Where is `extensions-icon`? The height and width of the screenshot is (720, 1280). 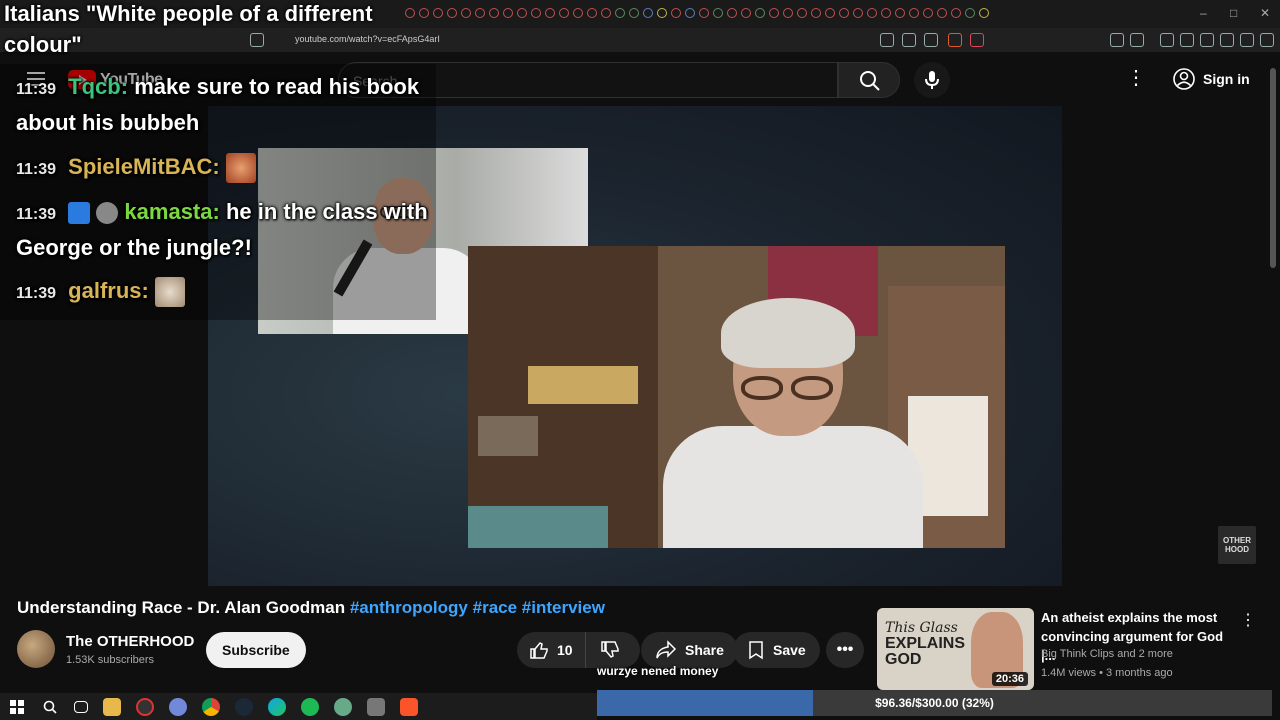 extensions-icon is located at coordinates (1117, 40).